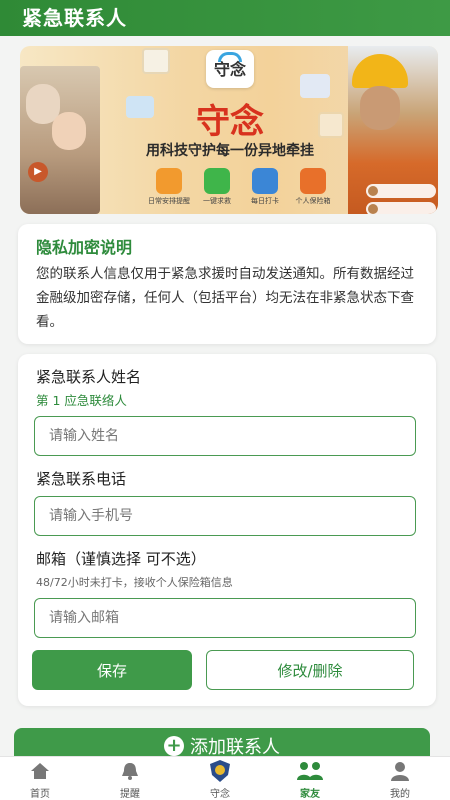 This screenshot has width=450, height=800. I want to click on banner-brand: 守念, so click(230, 122).